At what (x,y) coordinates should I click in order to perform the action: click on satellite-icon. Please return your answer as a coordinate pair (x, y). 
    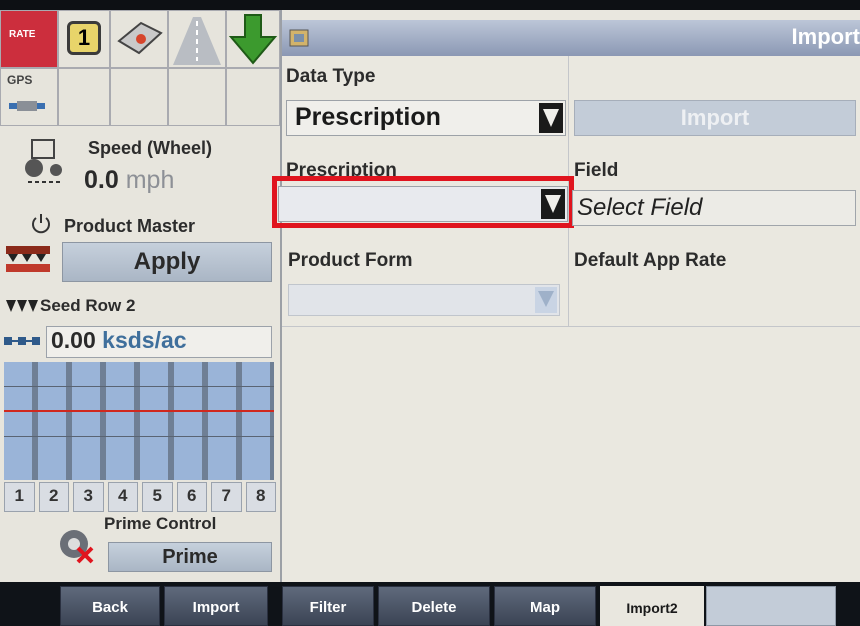
    Looking at the image, I should click on (27, 106).